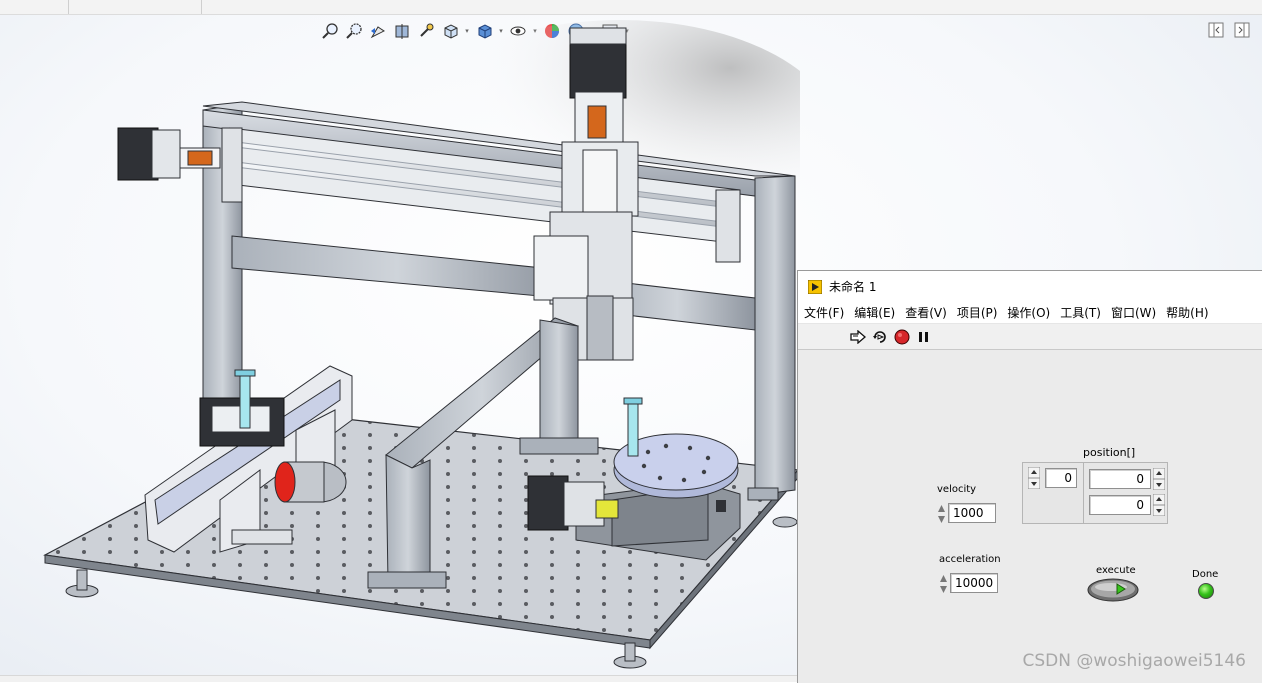 This screenshot has width=1262, height=683. What do you see at coordinates (815, 287) in the screenshot?
I see `labview-app-icon` at bounding box center [815, 287].